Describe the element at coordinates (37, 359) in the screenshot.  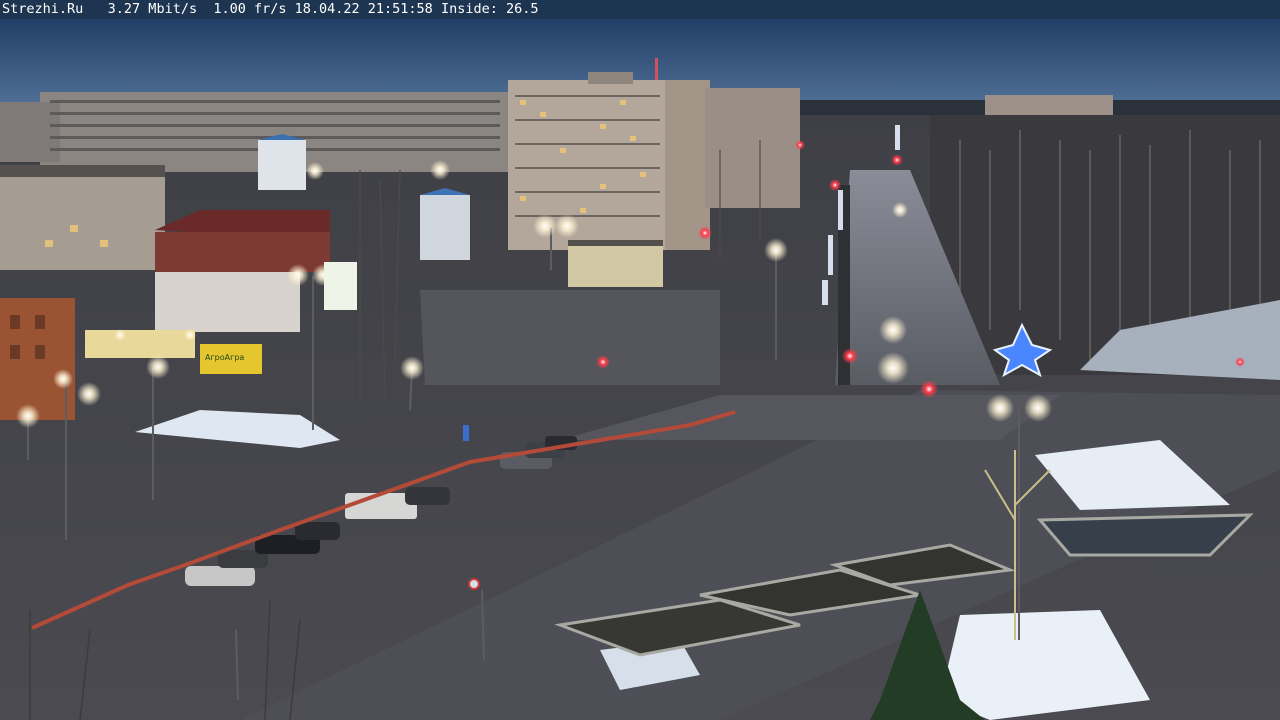
I see `brick-building-left` at that location.